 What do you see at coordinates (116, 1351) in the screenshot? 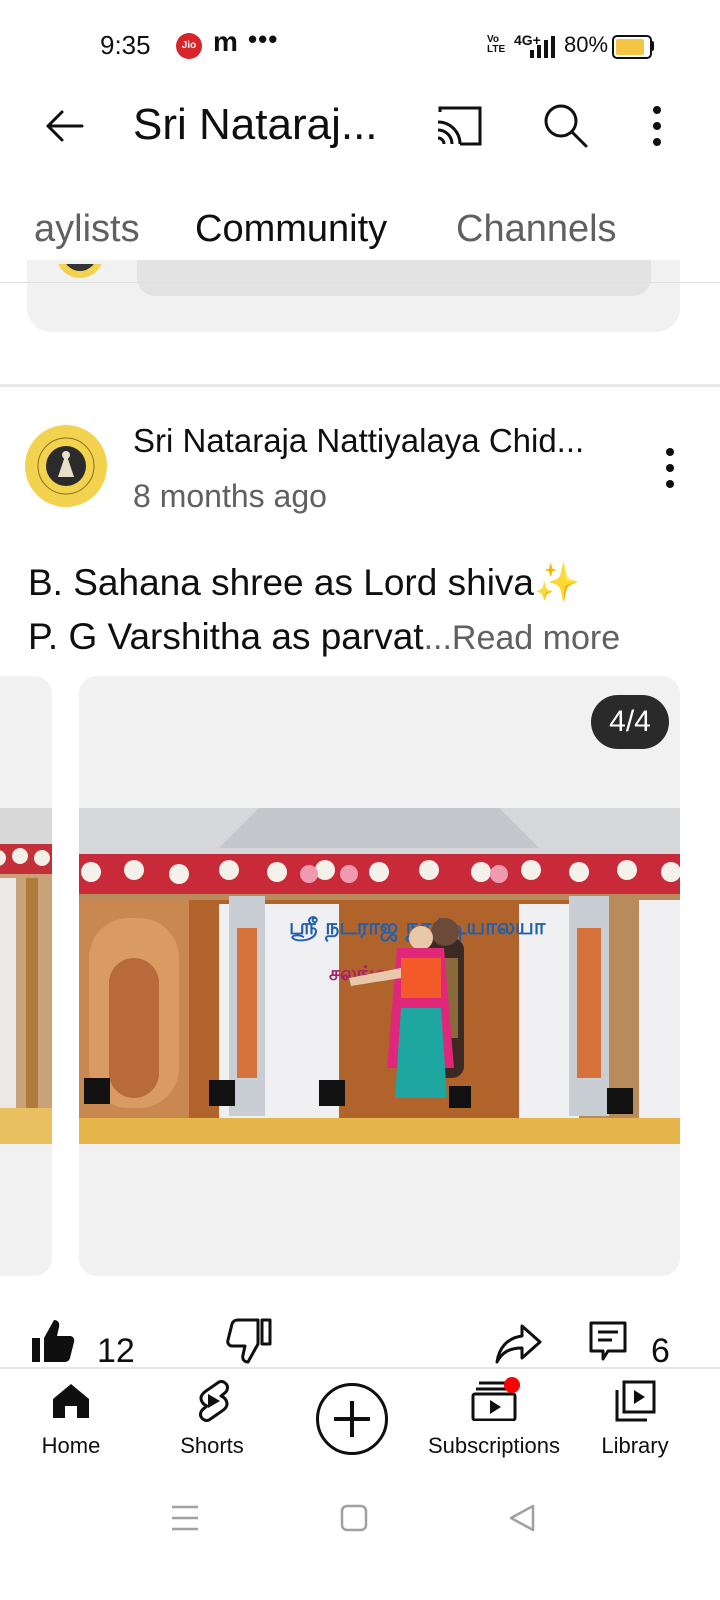
I see `like-count: 12` at bounding box center [116, 1351].